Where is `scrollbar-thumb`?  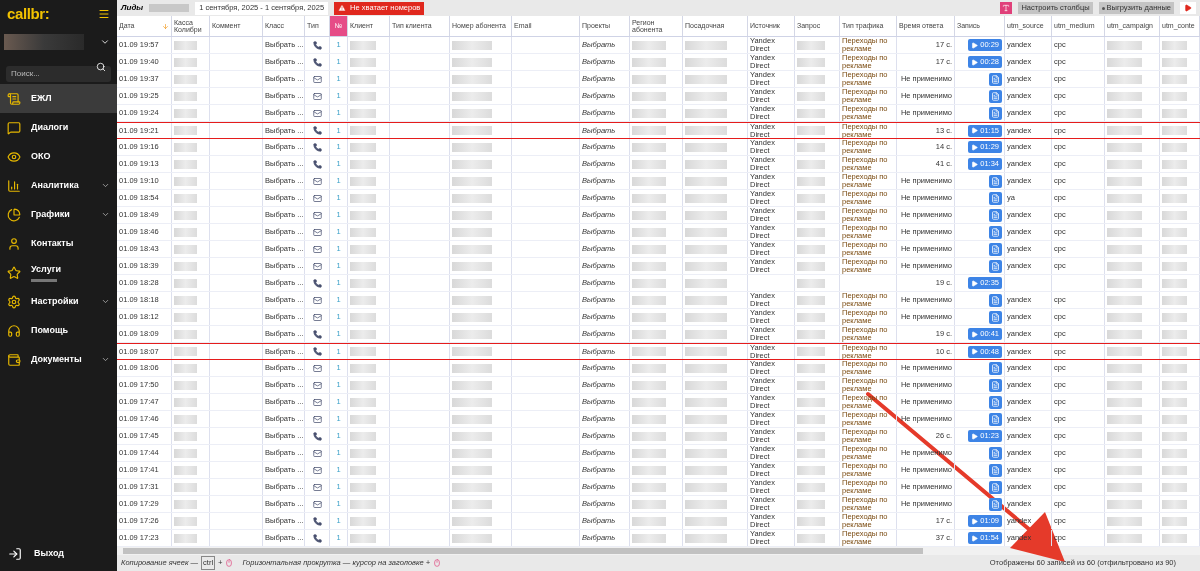
scrollbar-thumb is located at coordinates (523, 551).